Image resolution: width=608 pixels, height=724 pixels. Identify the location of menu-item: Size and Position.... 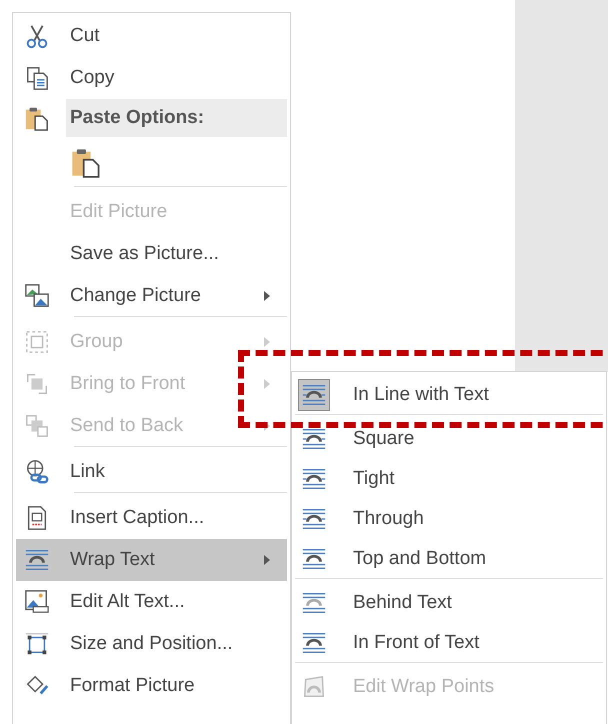
(151, 644).